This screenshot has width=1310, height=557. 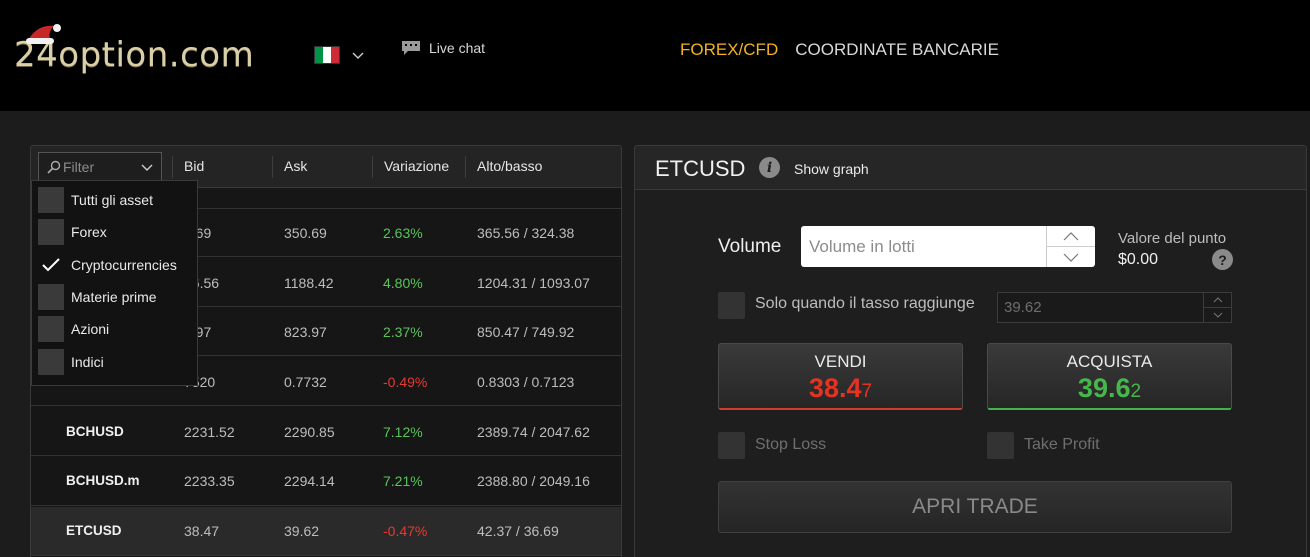 What do you see at coordinates (1109, 361) in the screenshot?
I see `buy-label: ACQUISTA` at bounding box center [1109, 361].